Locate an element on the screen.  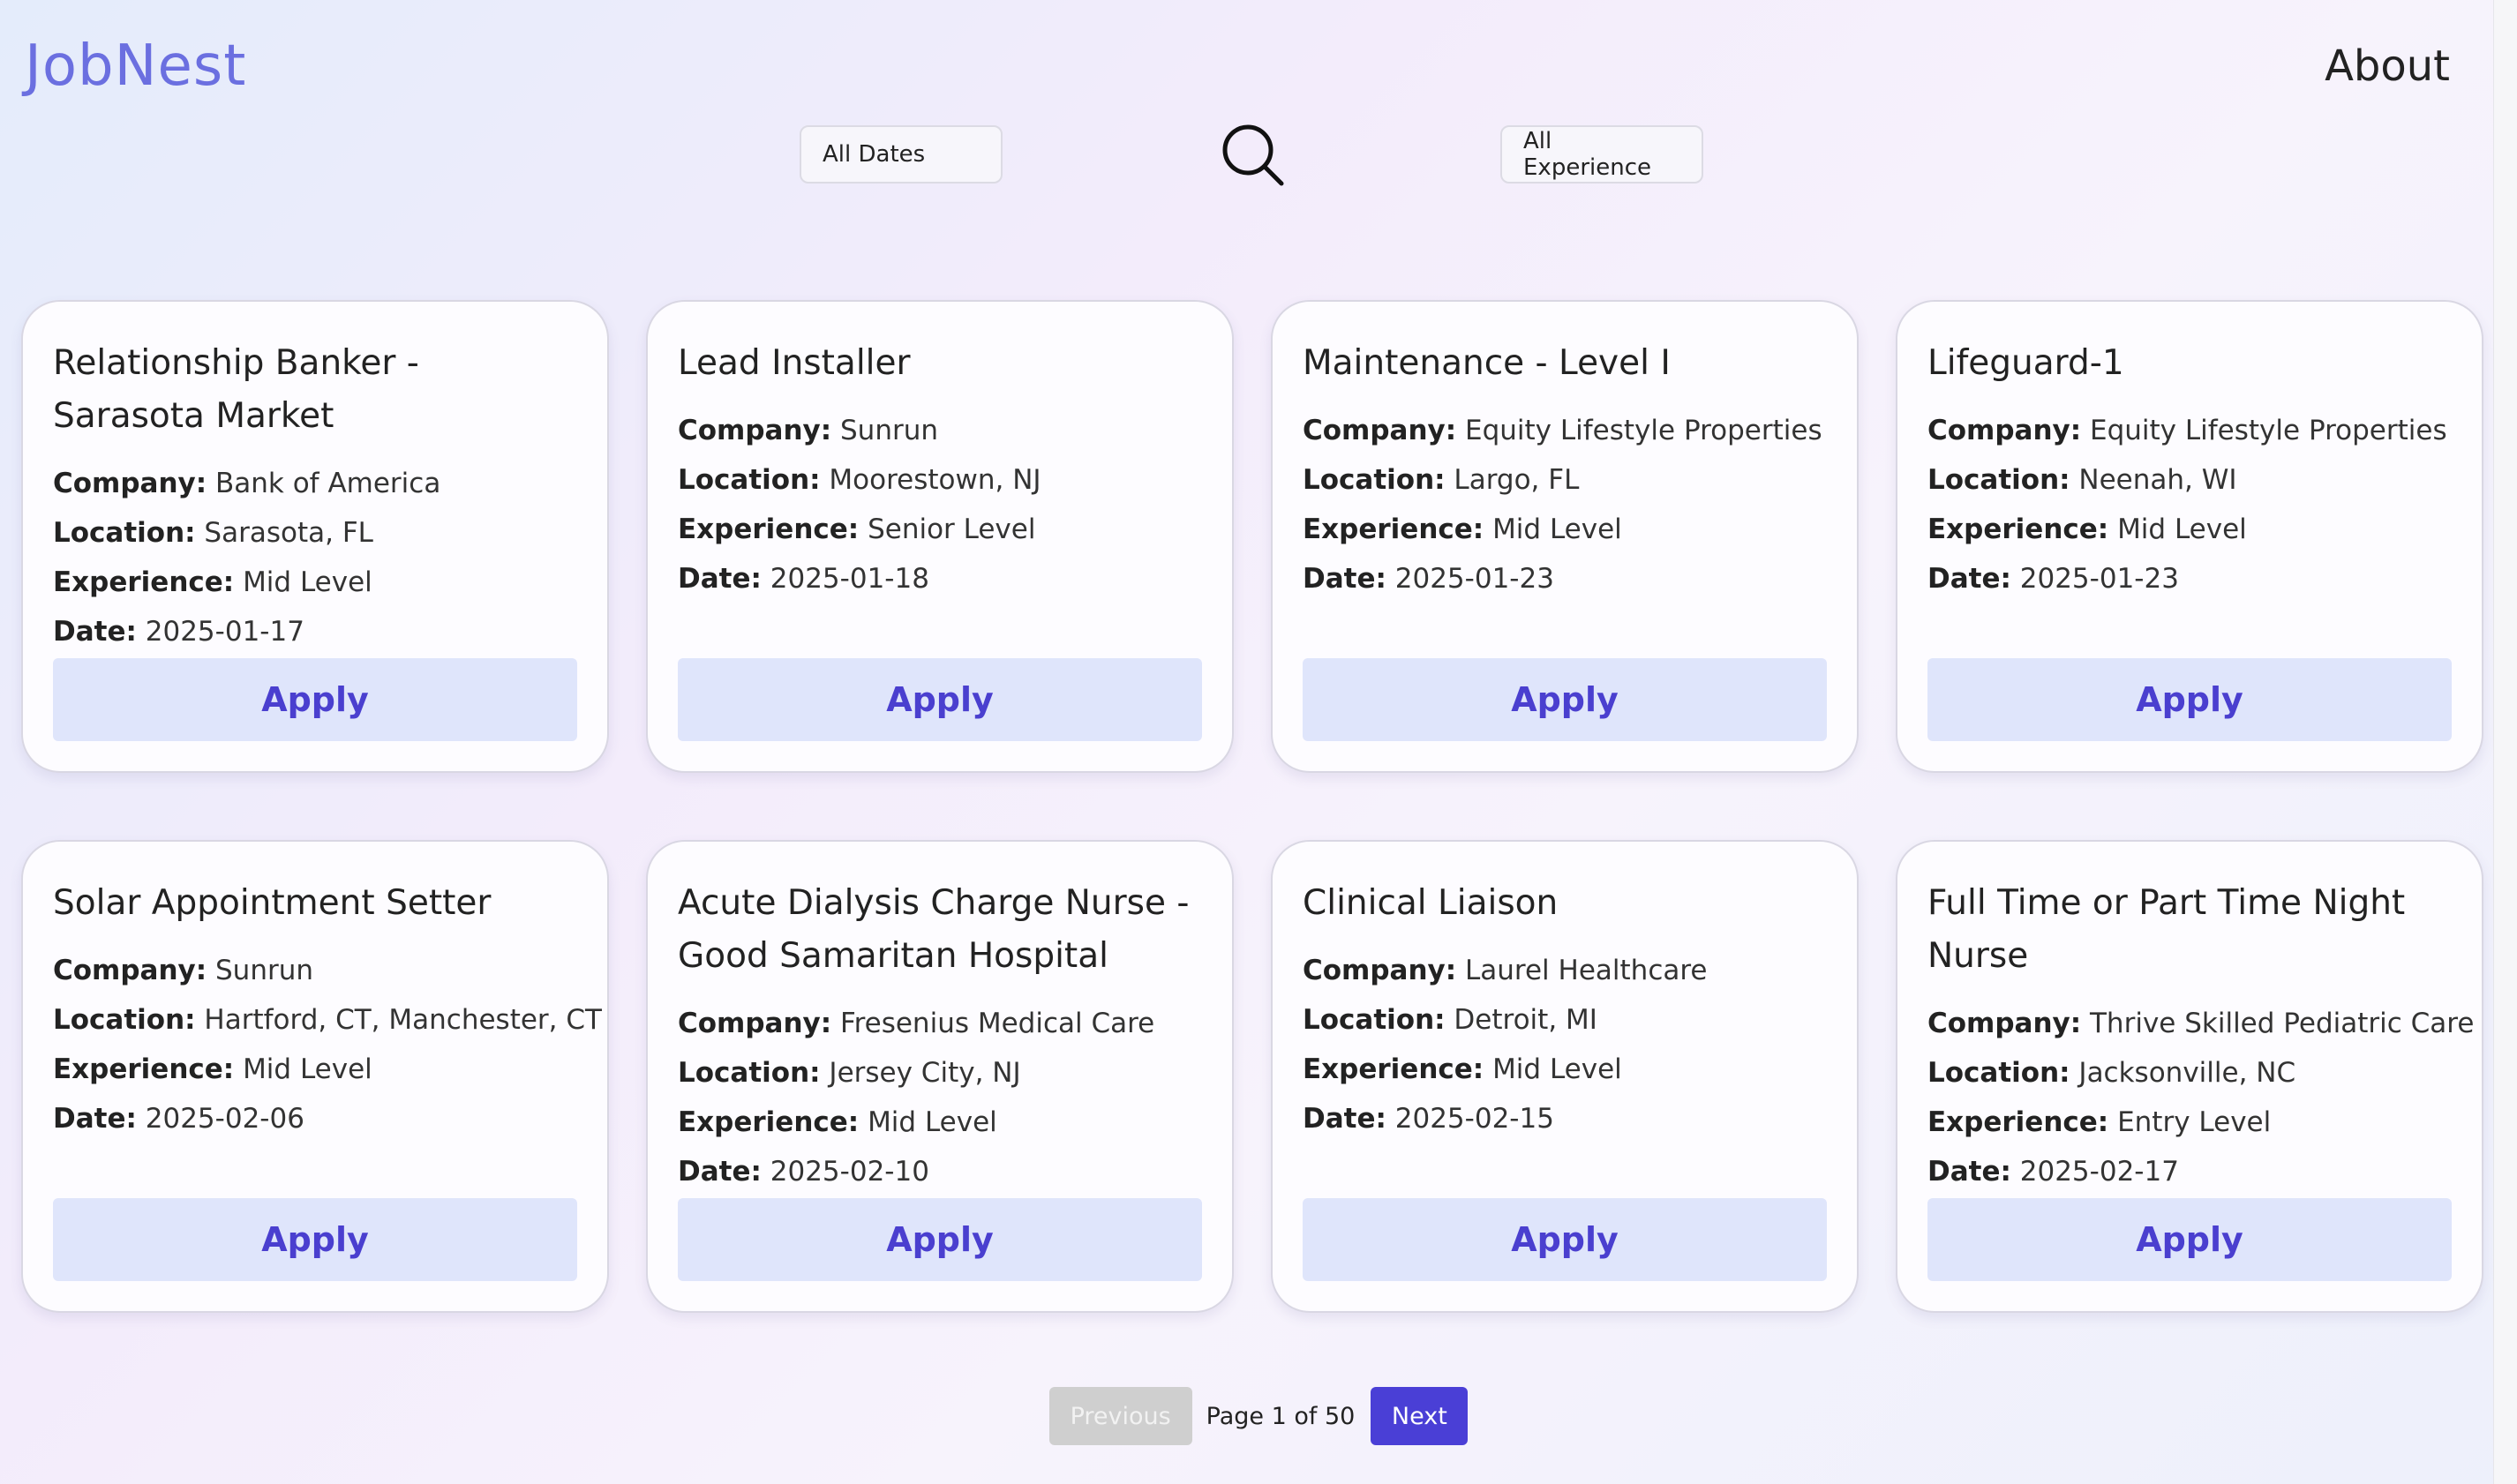
date-filter-value: All Dates is located at coordinates (874, 154).